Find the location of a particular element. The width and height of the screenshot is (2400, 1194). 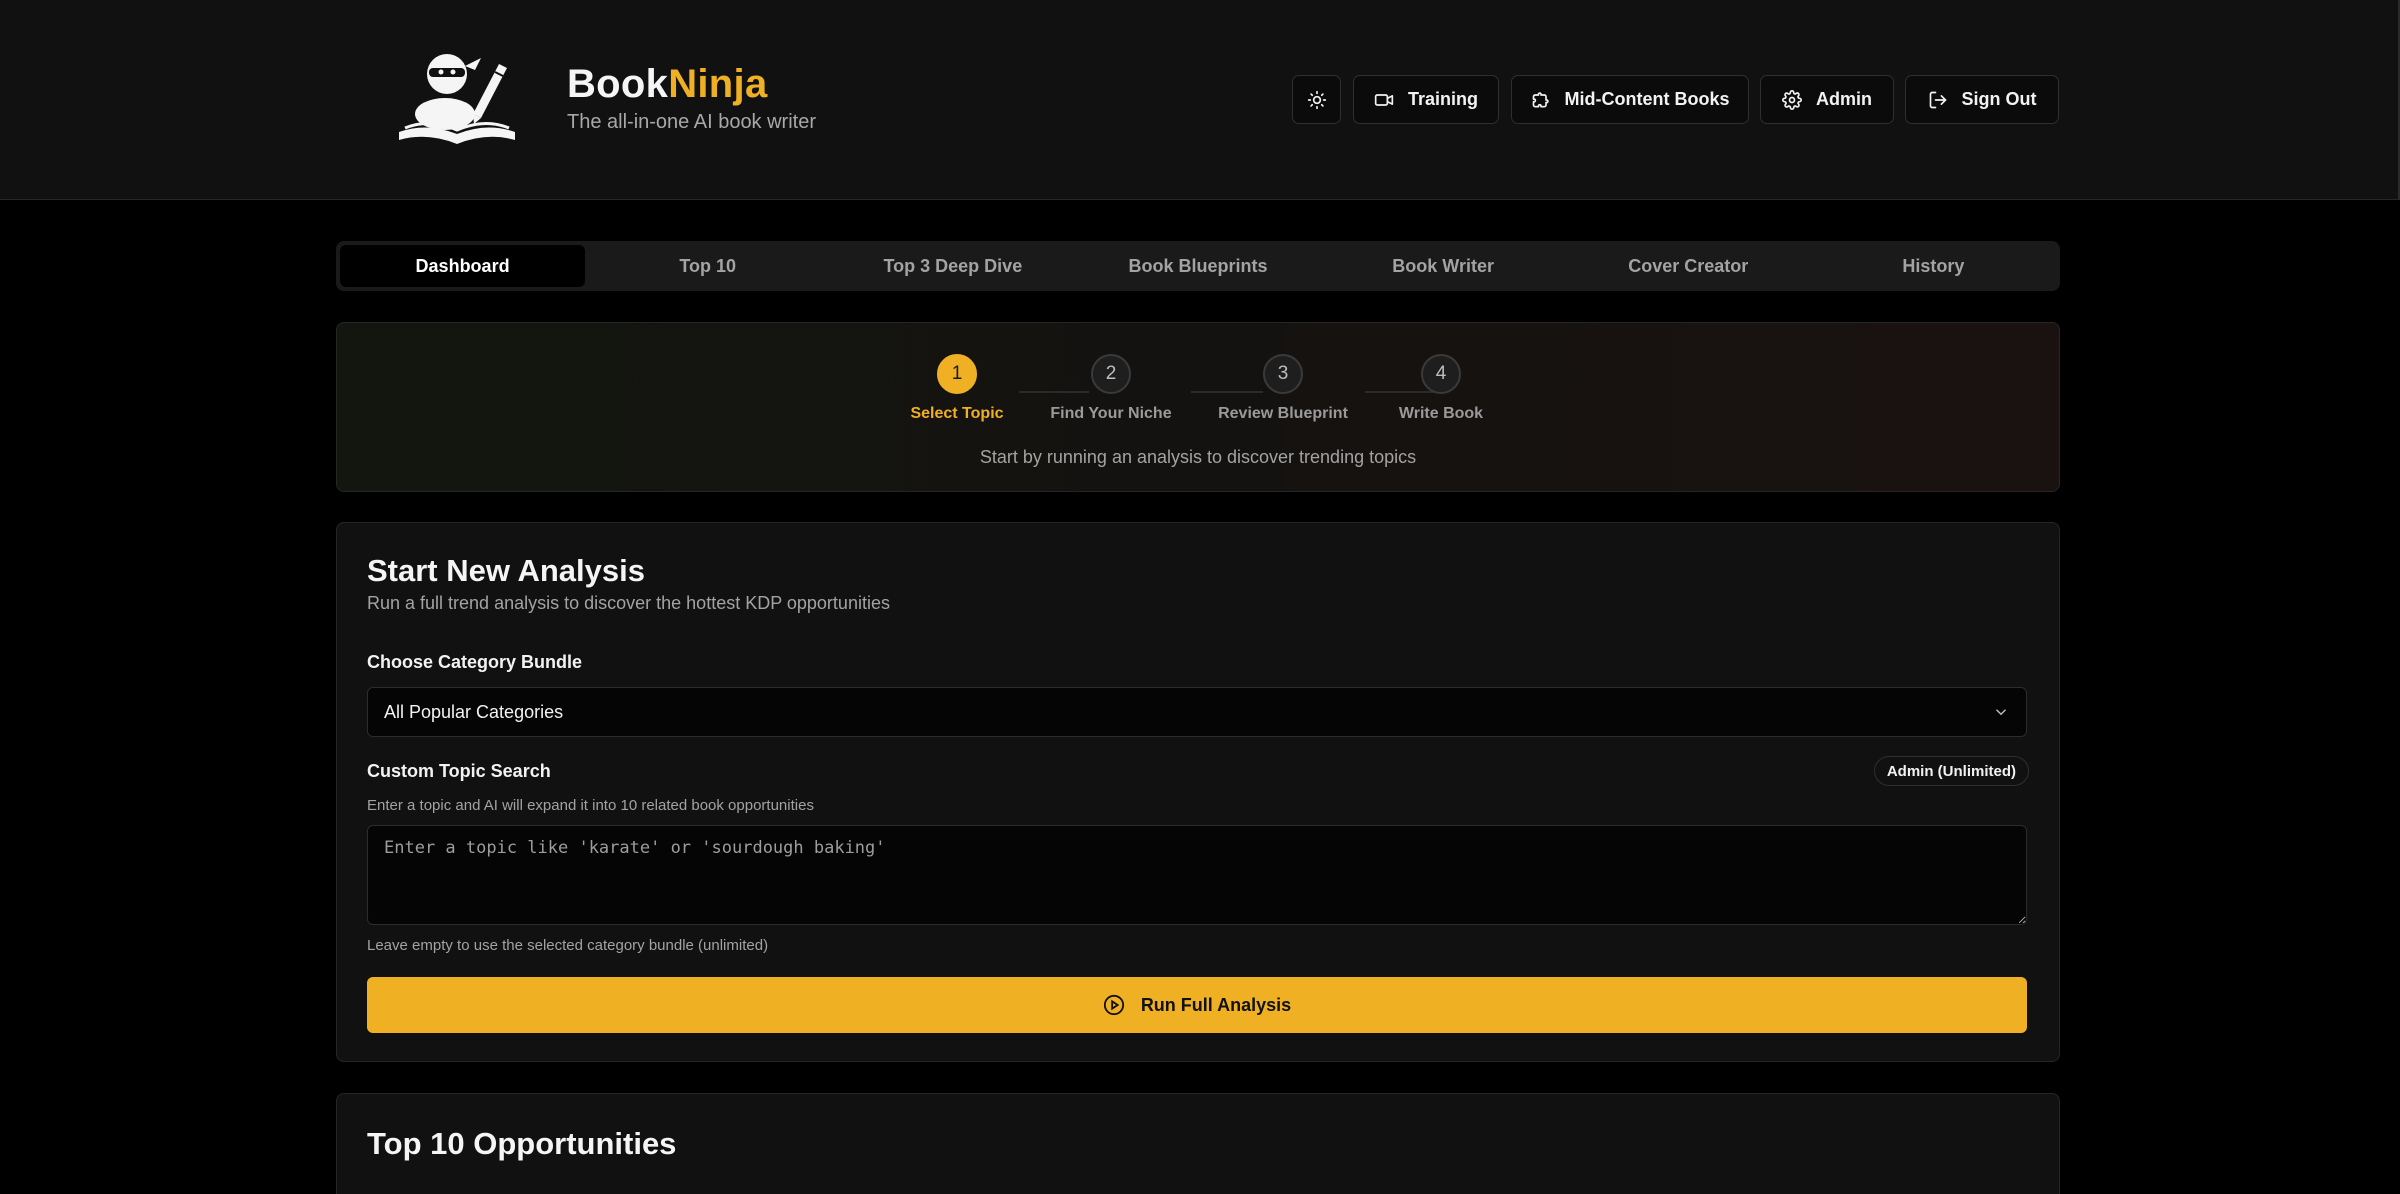

tab-cover-creator: Cover Creator is located at coordinates (1688, 266).